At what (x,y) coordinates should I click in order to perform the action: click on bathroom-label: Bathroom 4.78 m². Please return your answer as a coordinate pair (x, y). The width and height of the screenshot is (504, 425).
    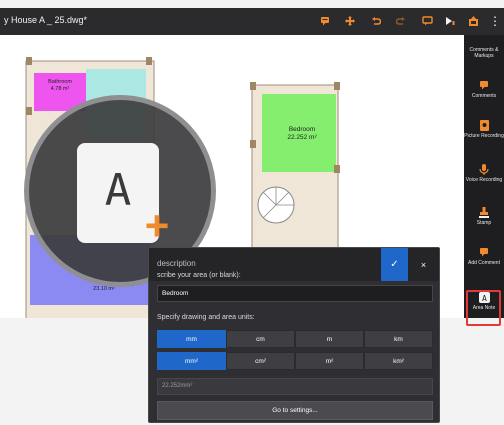
    Looking at the image, I should click on (60, 86).